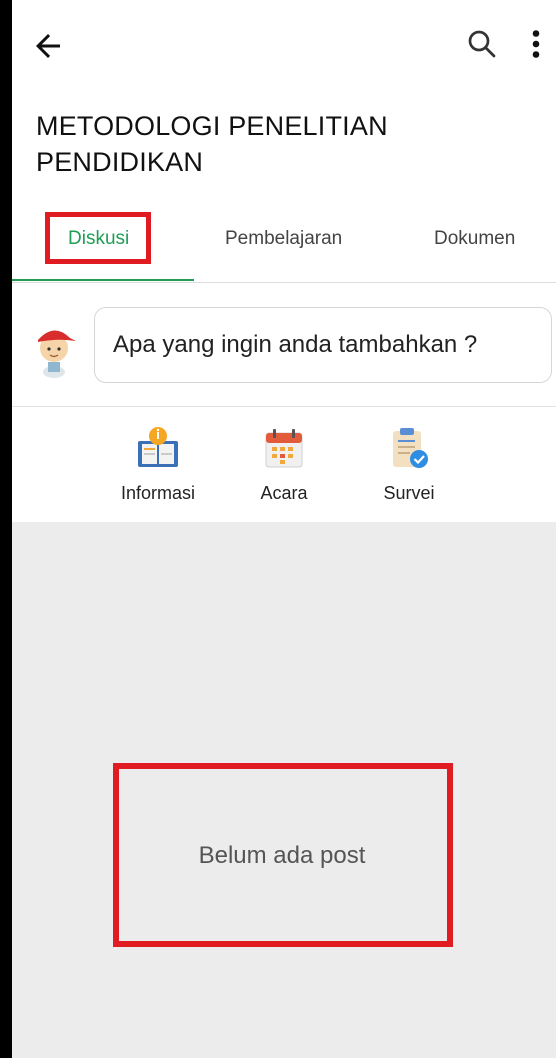 The width and height of the screenshot is (556, 1058). I want to click on back-arrow-icon, so click(48, 46).